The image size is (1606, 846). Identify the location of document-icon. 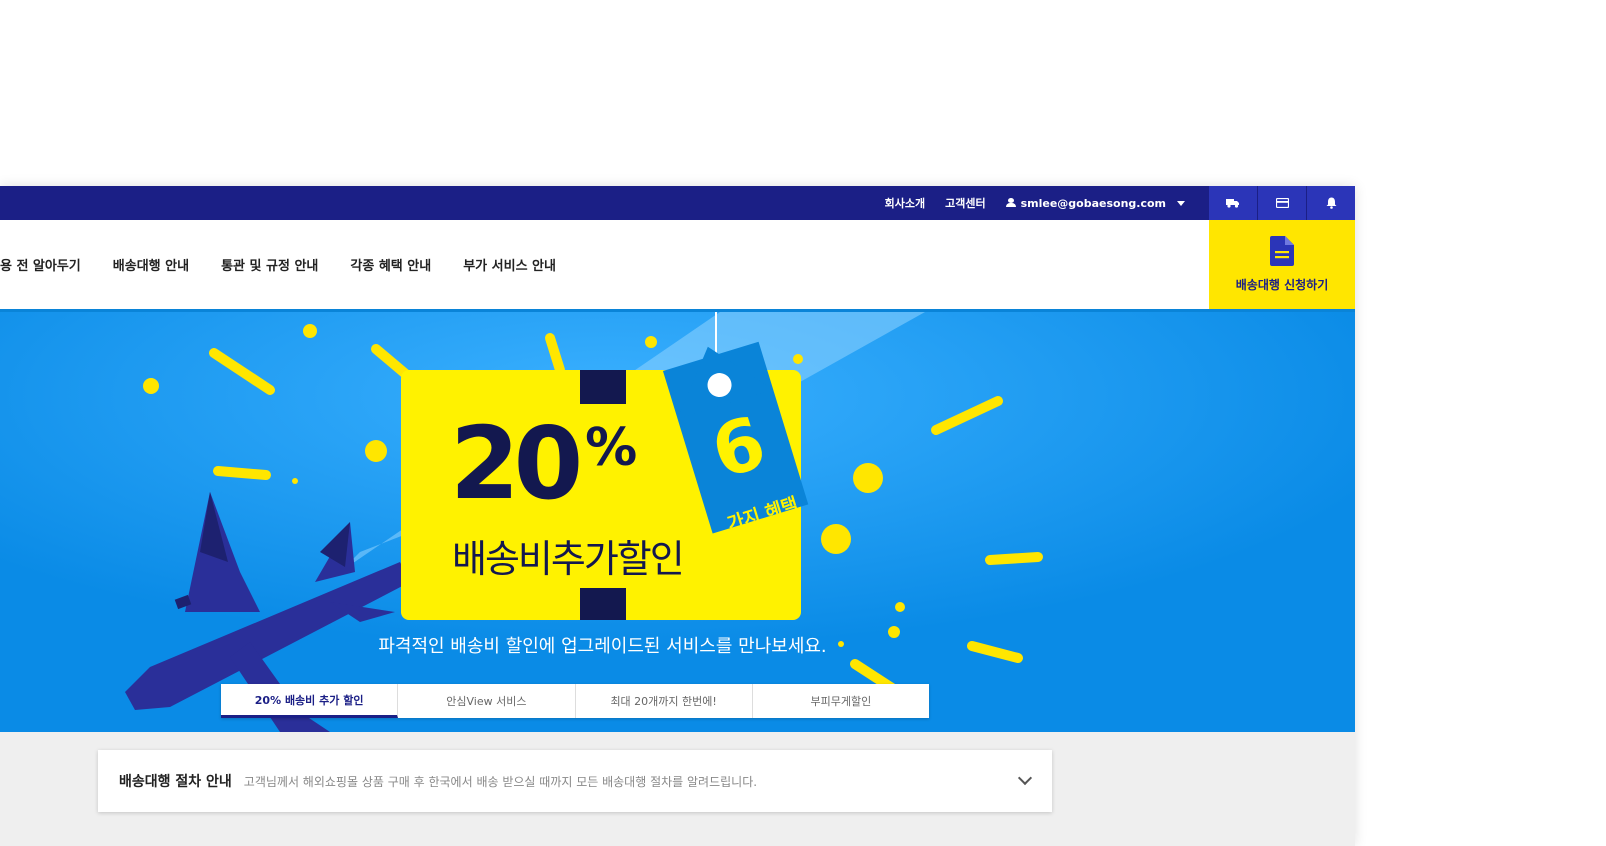
(1282, 251).